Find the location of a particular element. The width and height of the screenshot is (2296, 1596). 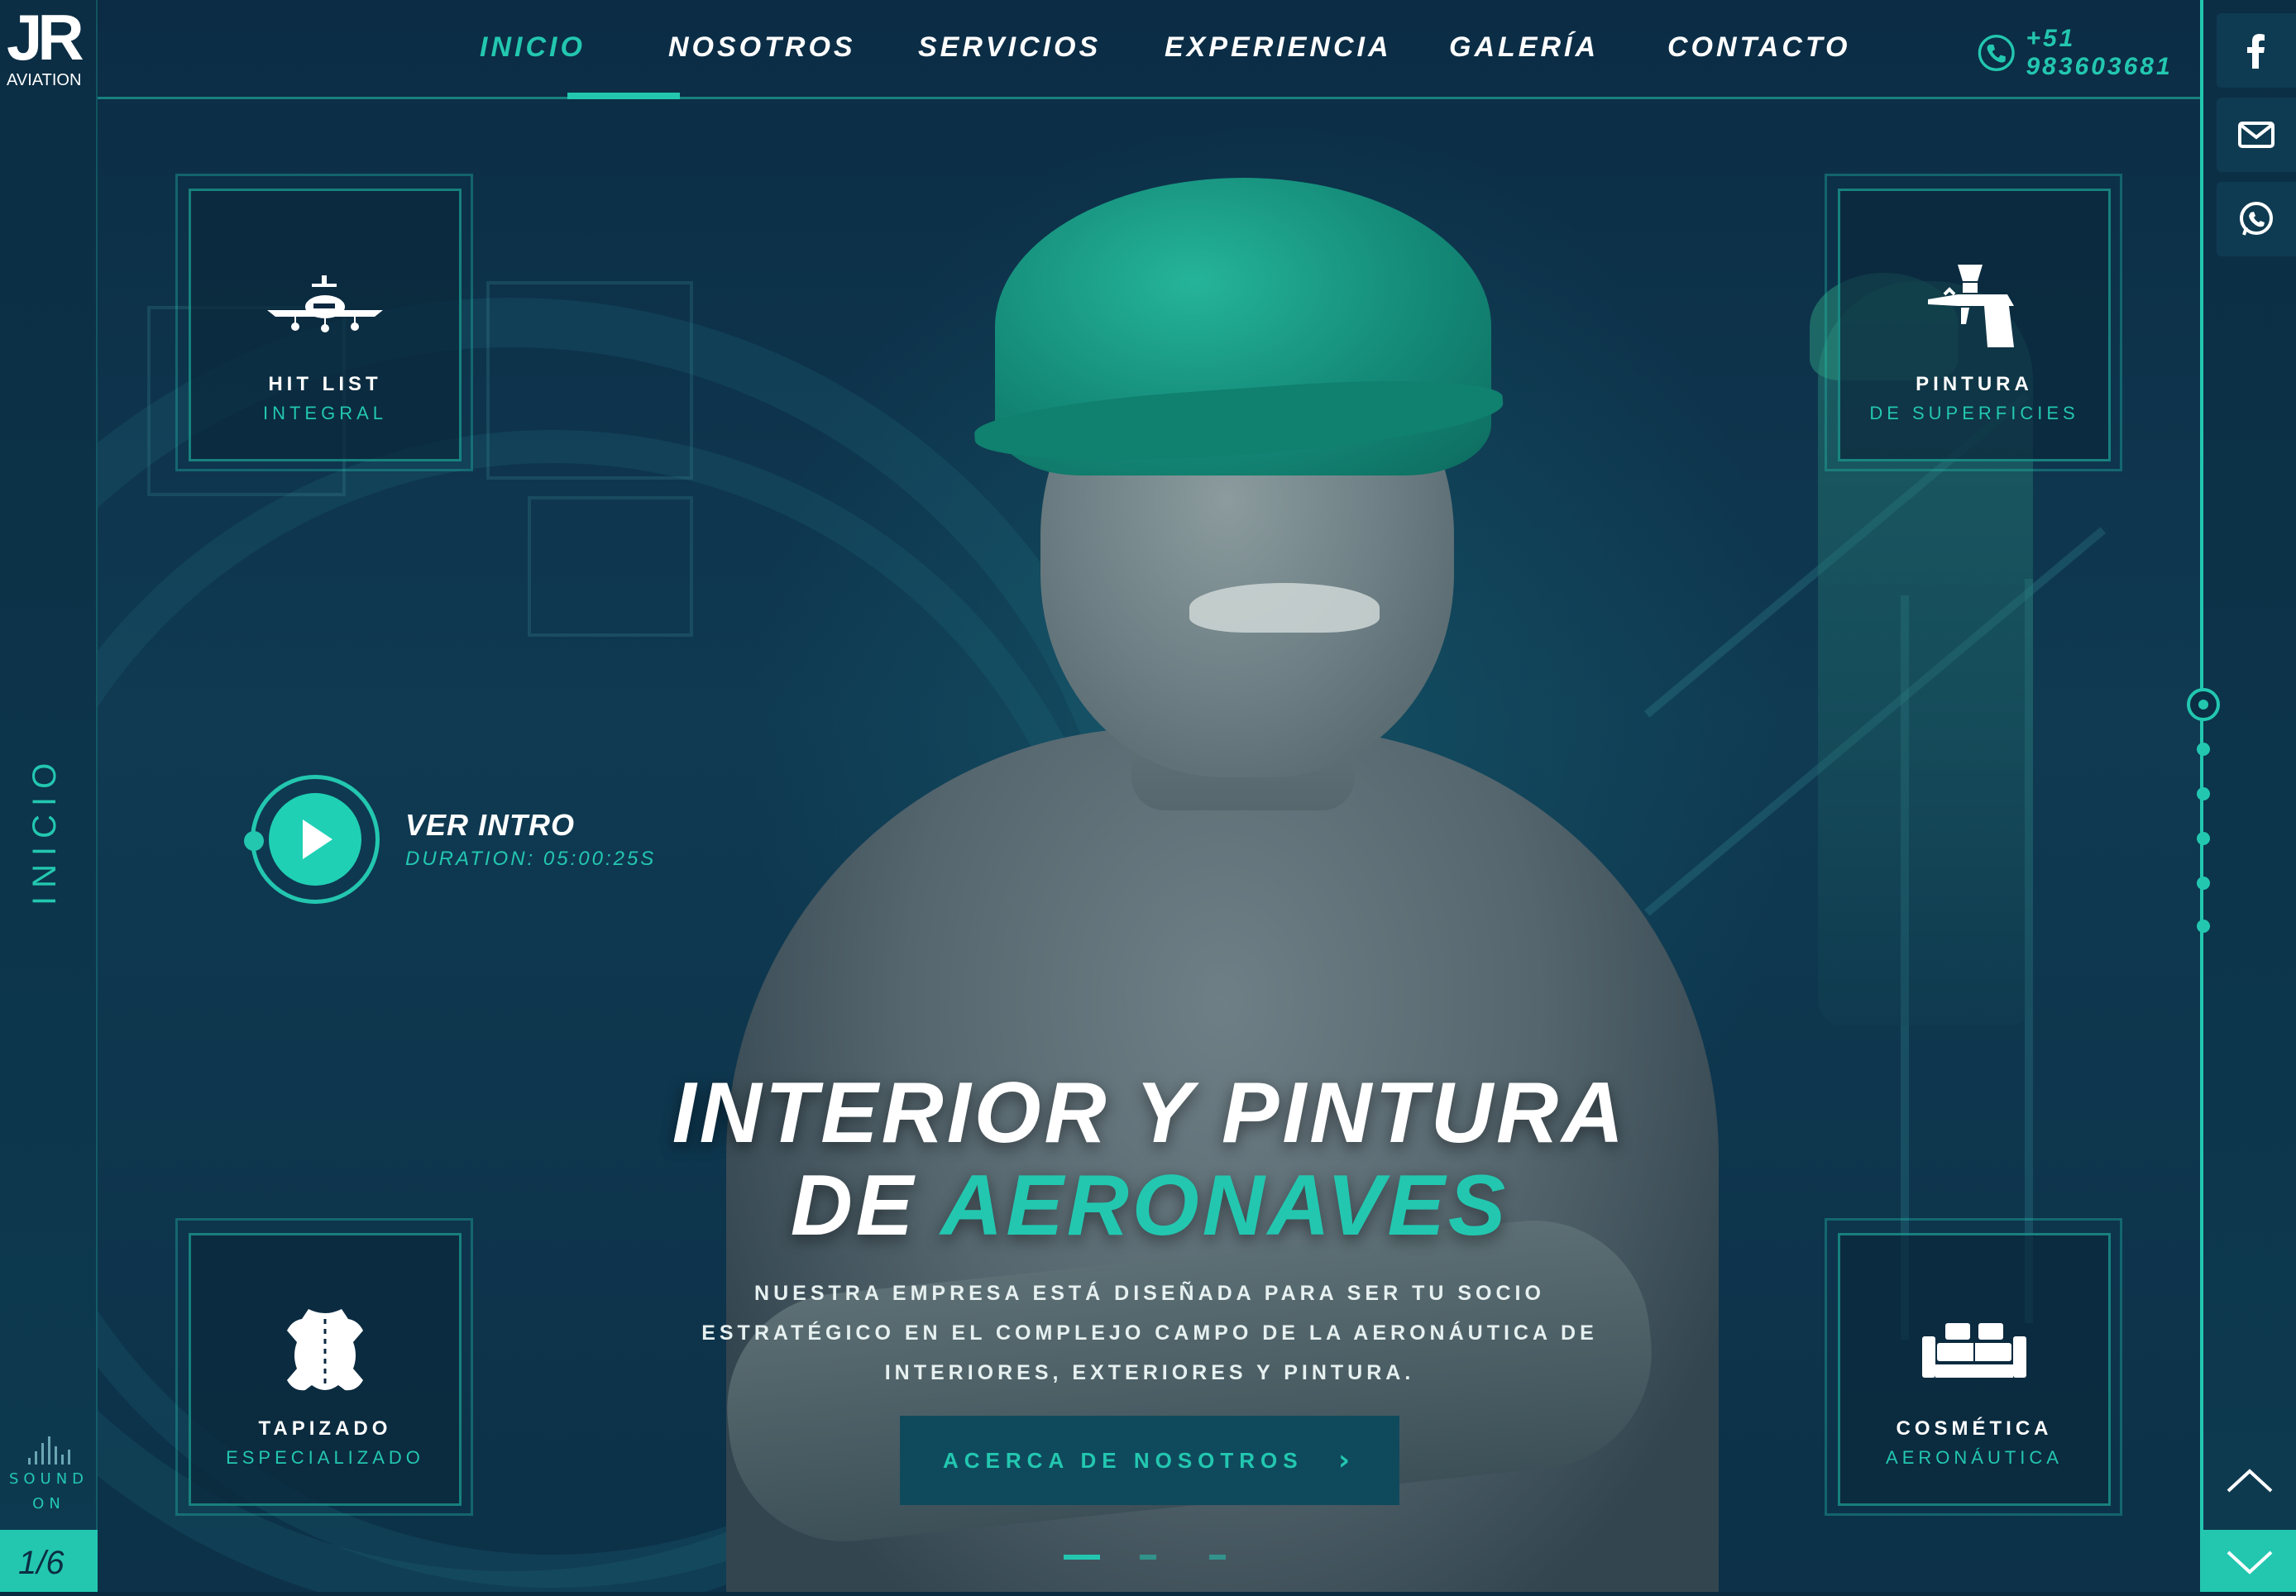

leather-hide-icon is located at coordinates (325, 1350).